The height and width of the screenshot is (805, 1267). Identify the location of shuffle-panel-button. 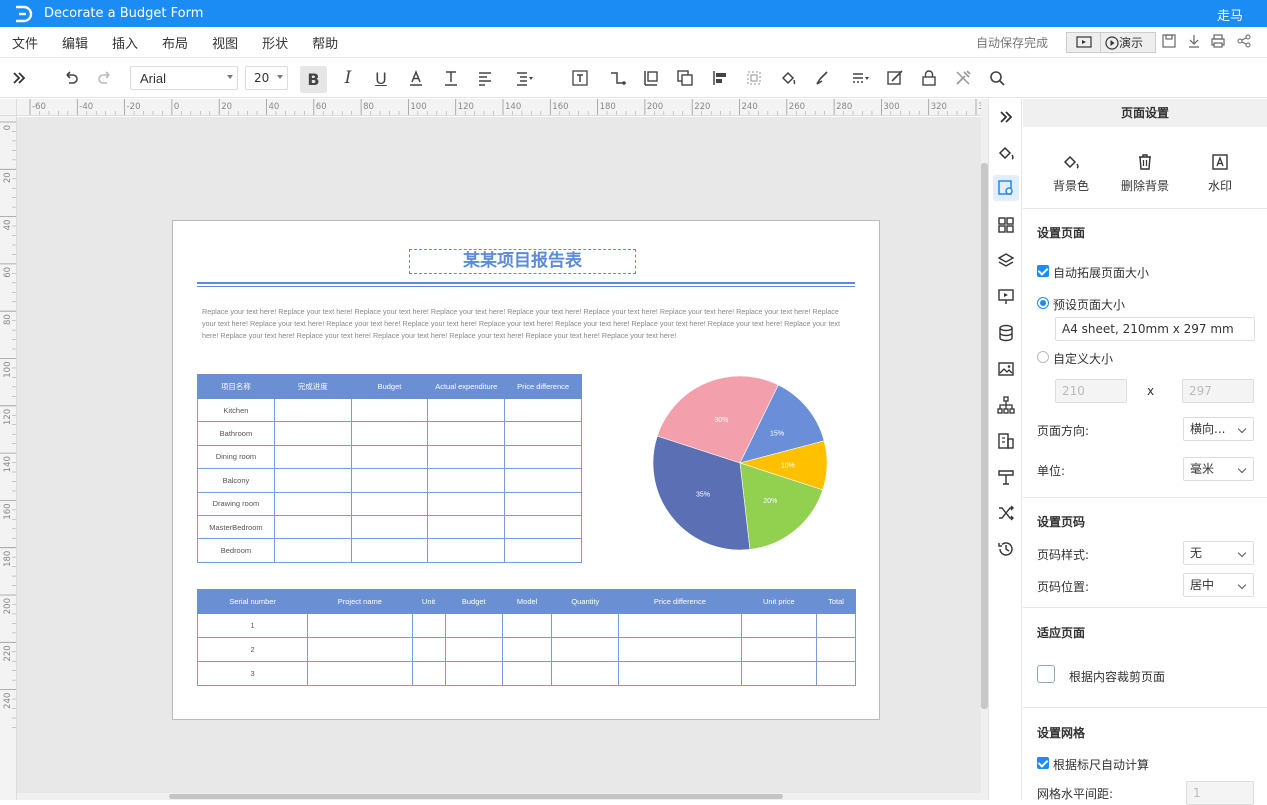
(1006, 513).